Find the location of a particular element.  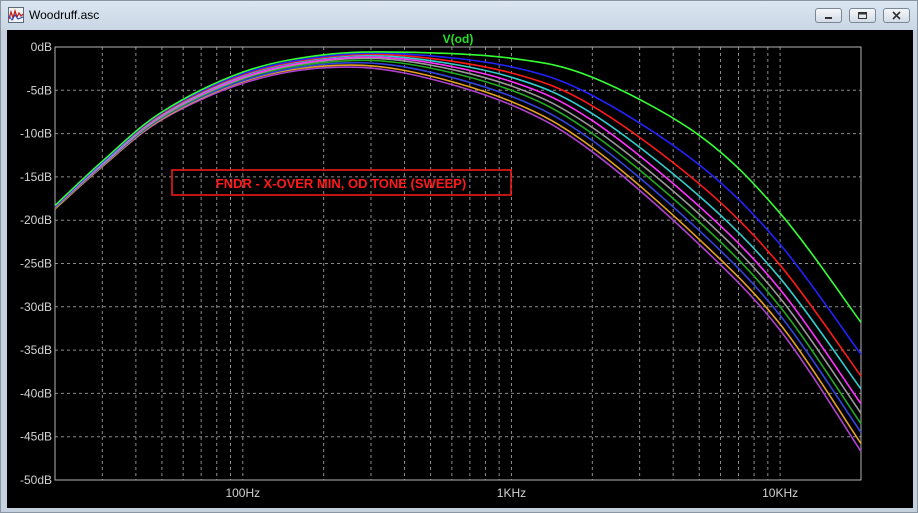

y-tick-label: -40dB is located at coordinates (36, 393).